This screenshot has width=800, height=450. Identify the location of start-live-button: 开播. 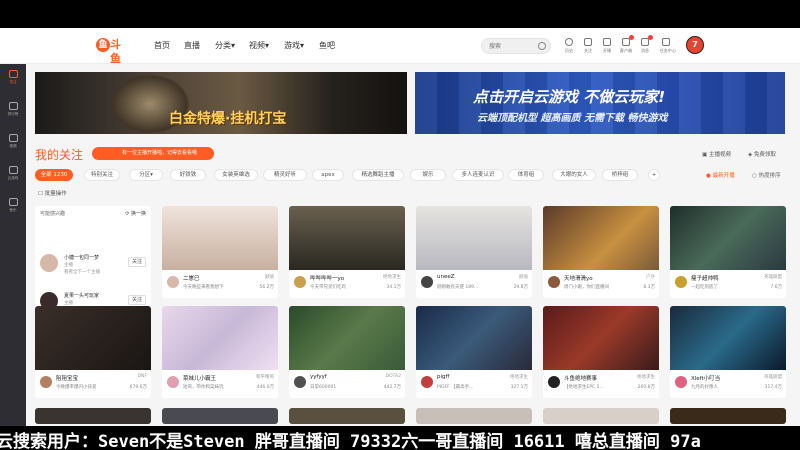
(607, 46).